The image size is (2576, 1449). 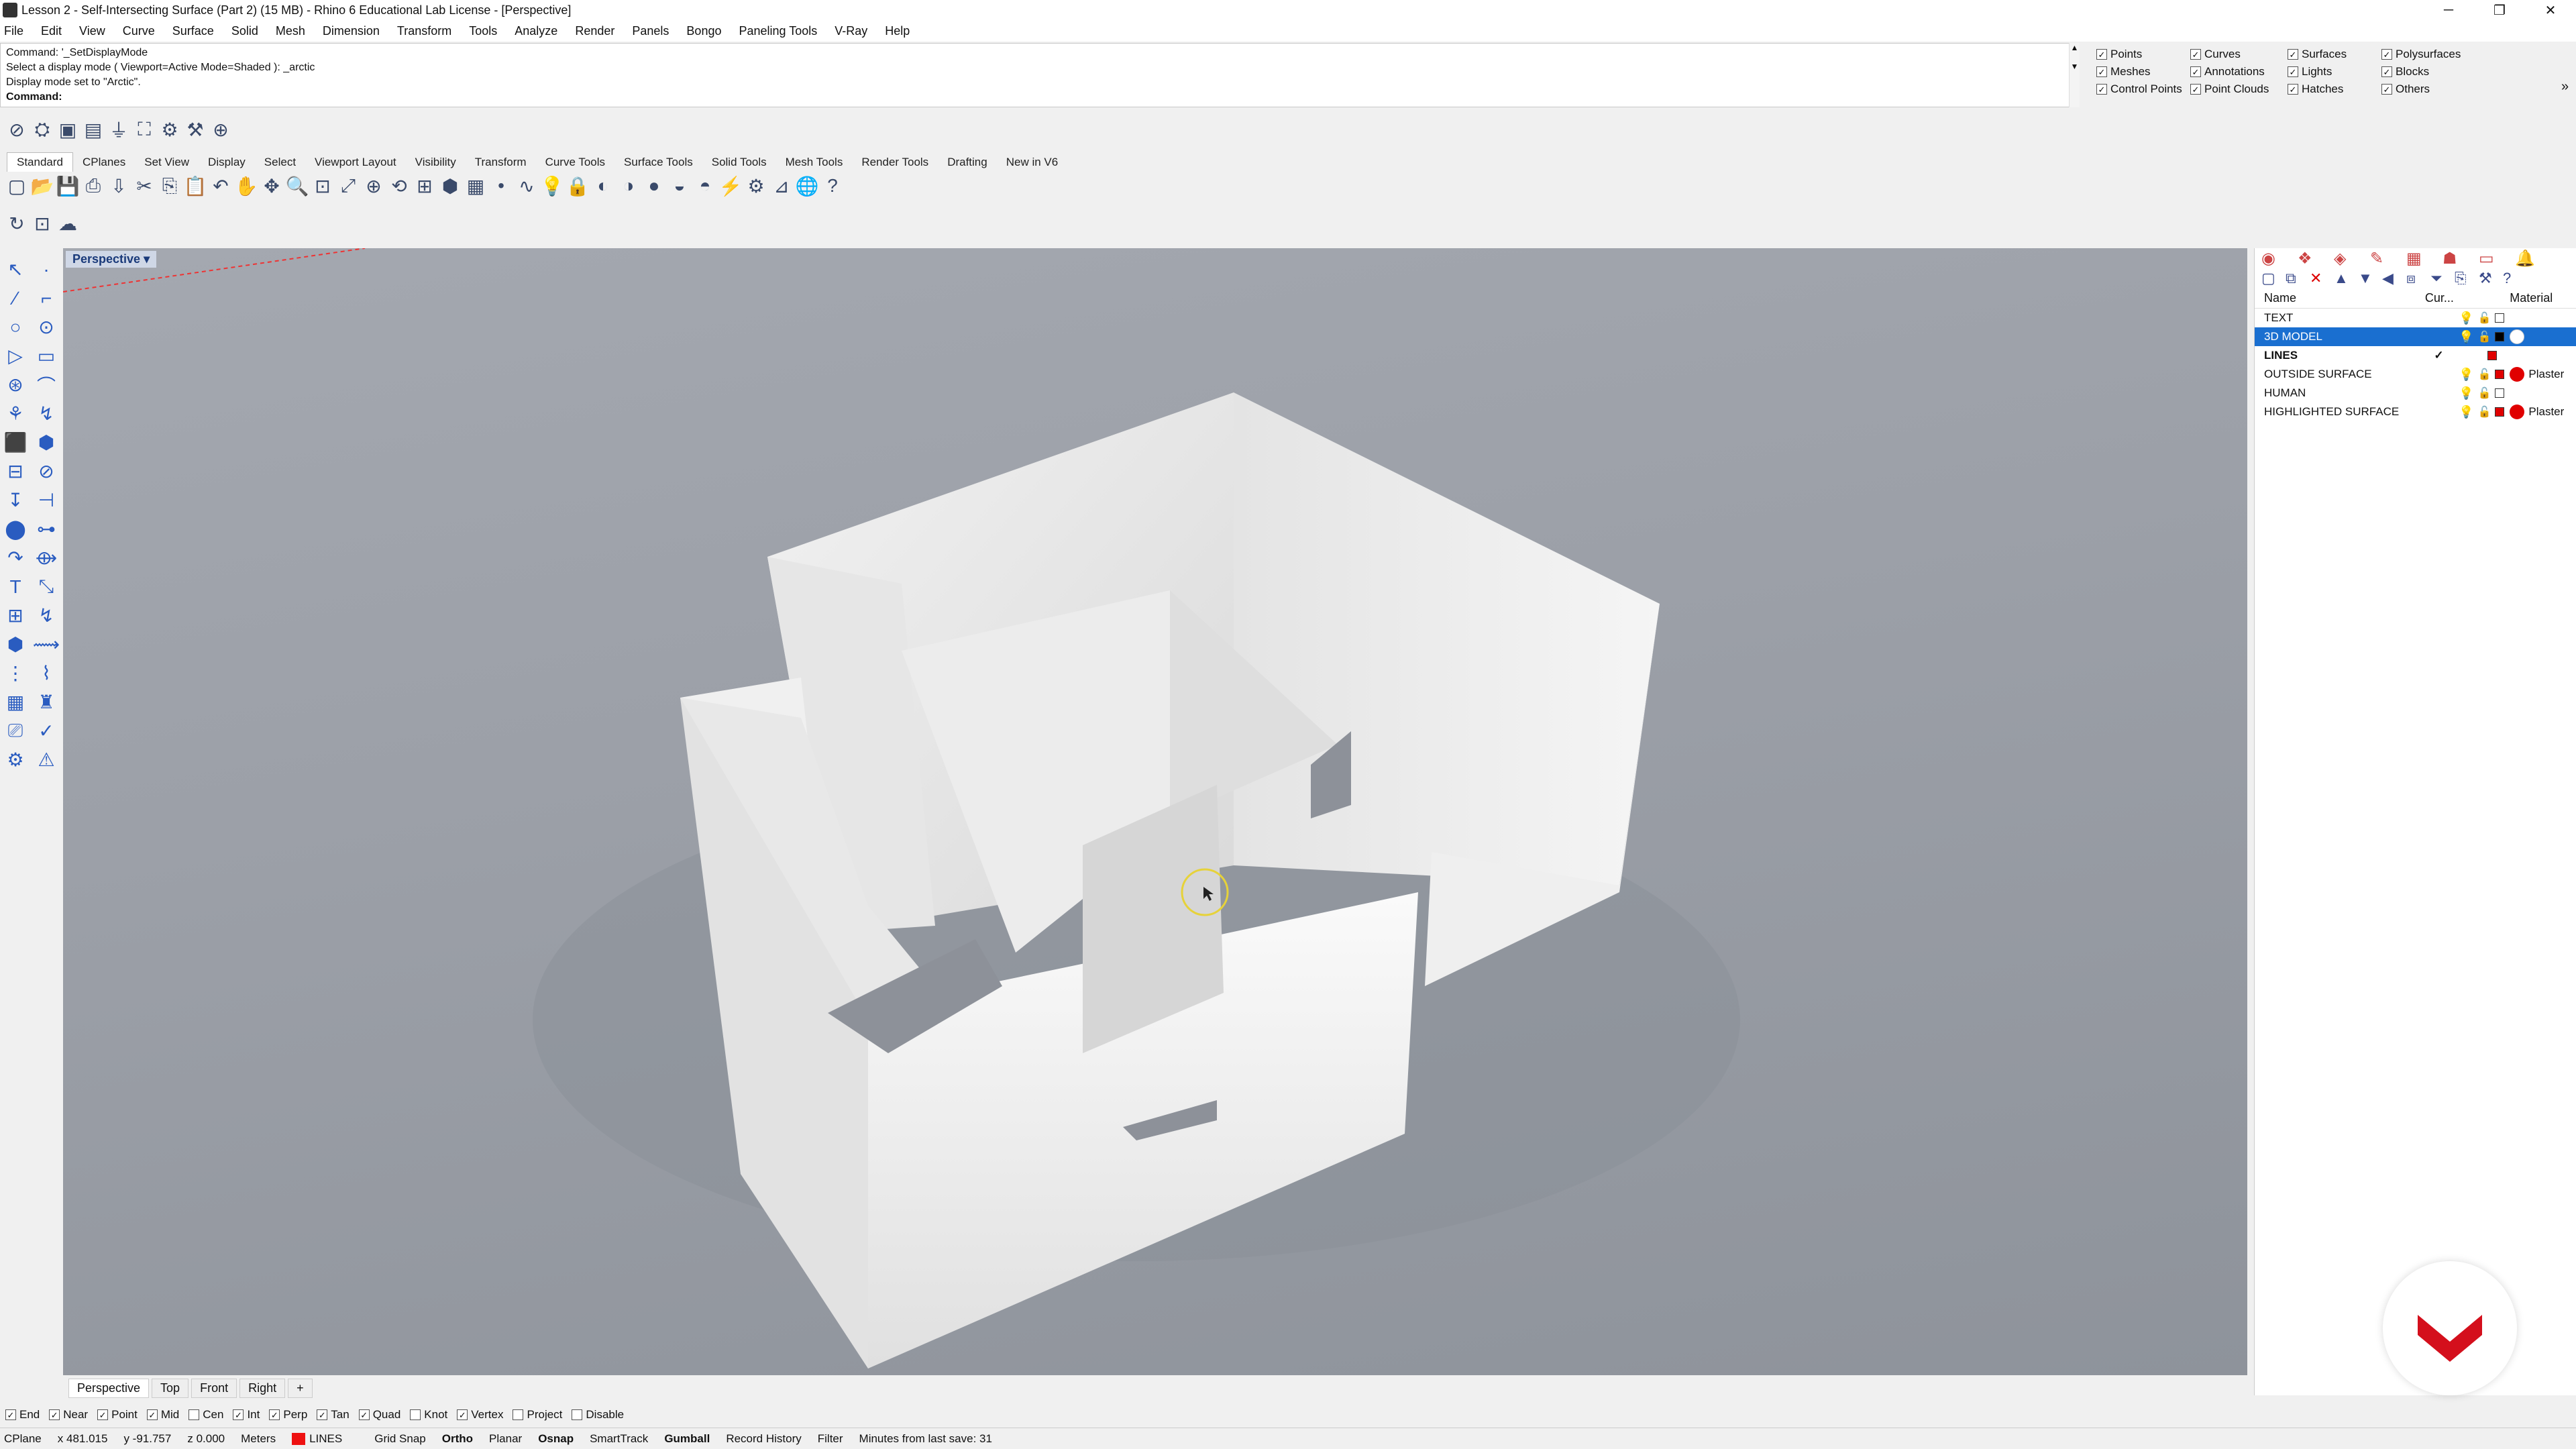 I want to click on layer-name: TEXT, so click(x=2342, y=318).